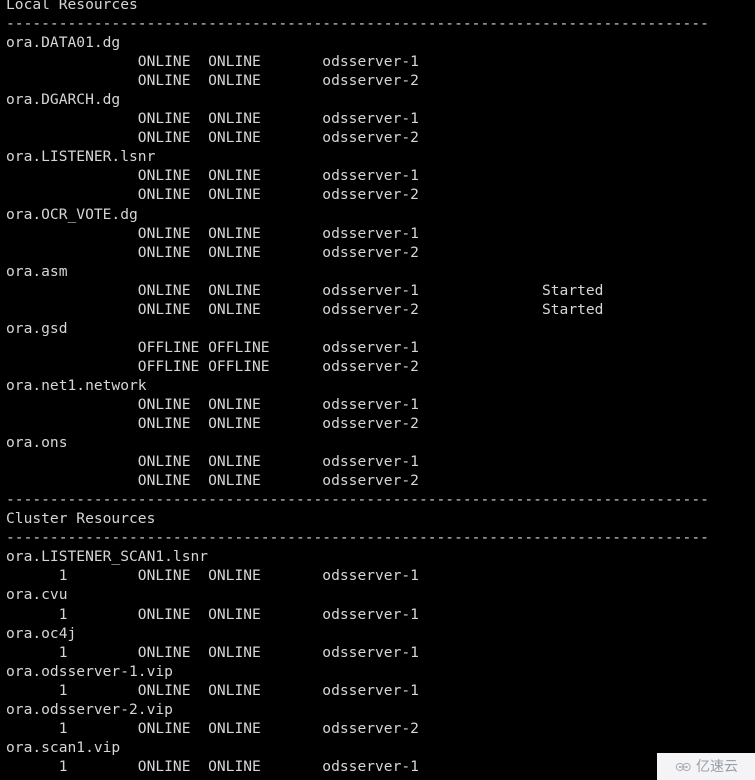 Image resolution: width=755 pixels, height=780 pixels. I want to click on resource-name: ora.gsd, so click(37, 328).